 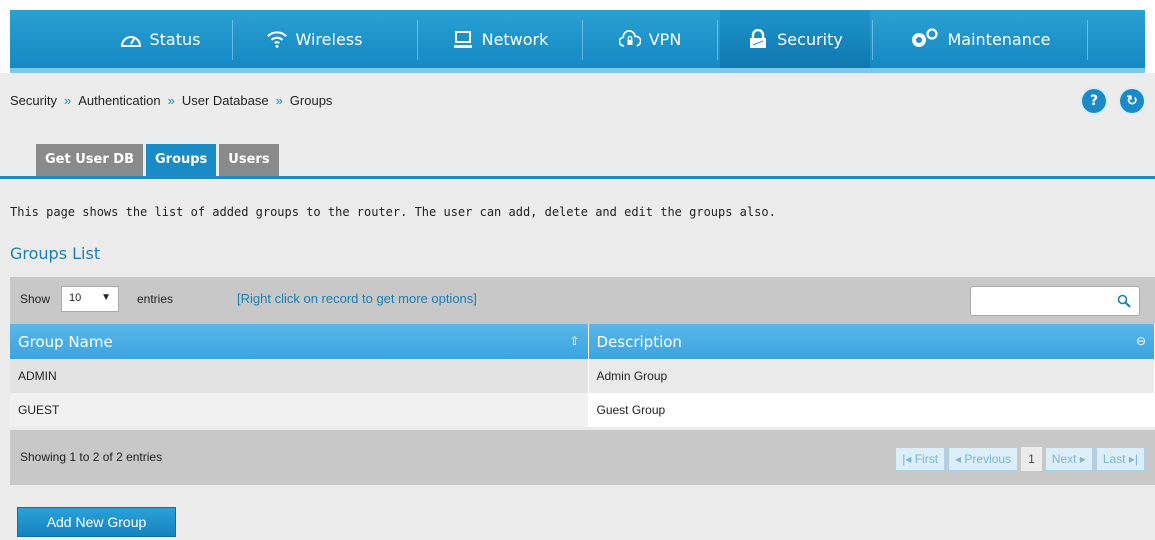 I want to click on next-page-button: Next ▸, so click(x=1068, y=459).